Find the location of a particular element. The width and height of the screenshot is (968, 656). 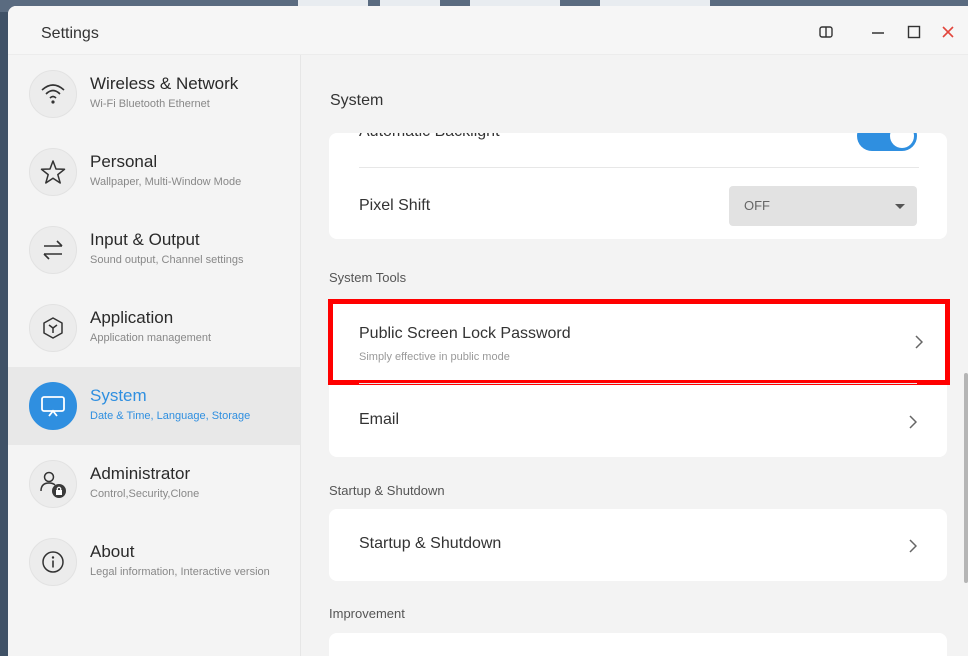

sidebar-item-personal: Personal Wallpaper, Multi-Window Mode is located at coordinates (154, 172).